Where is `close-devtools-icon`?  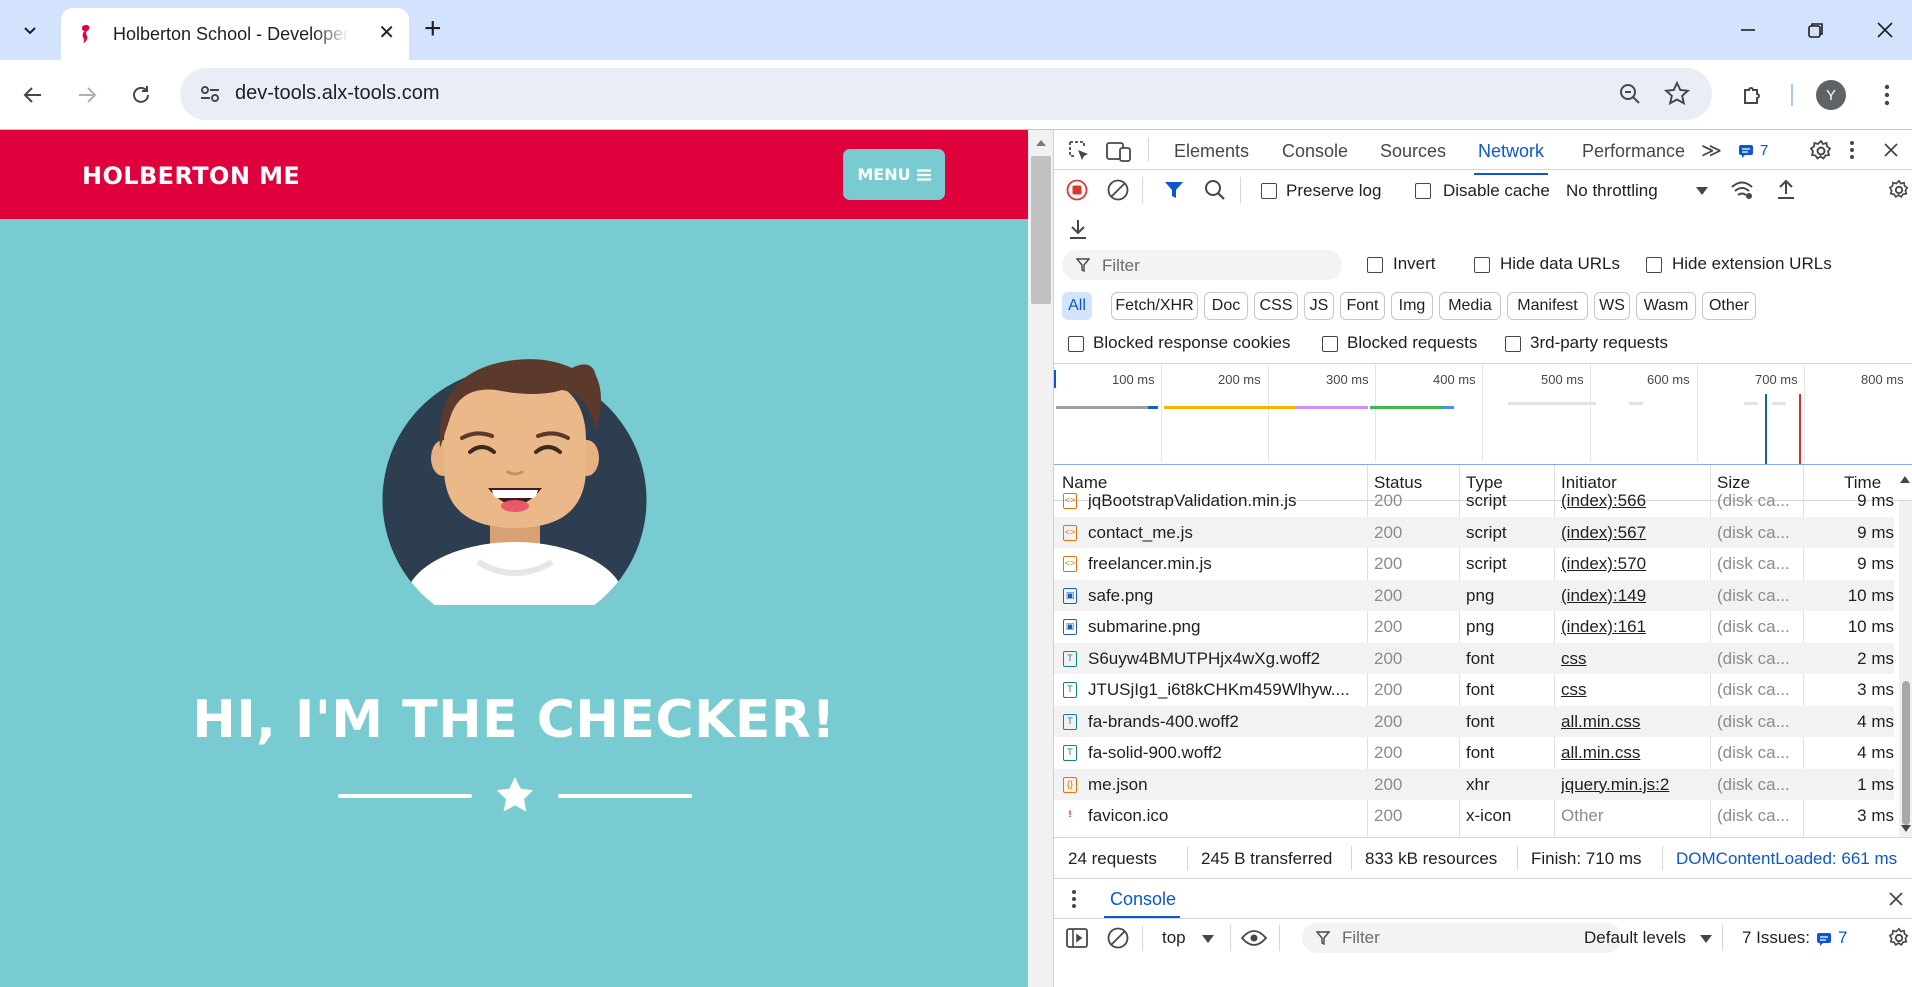
close-devtools-icon is located at coordinates (1891, 150).